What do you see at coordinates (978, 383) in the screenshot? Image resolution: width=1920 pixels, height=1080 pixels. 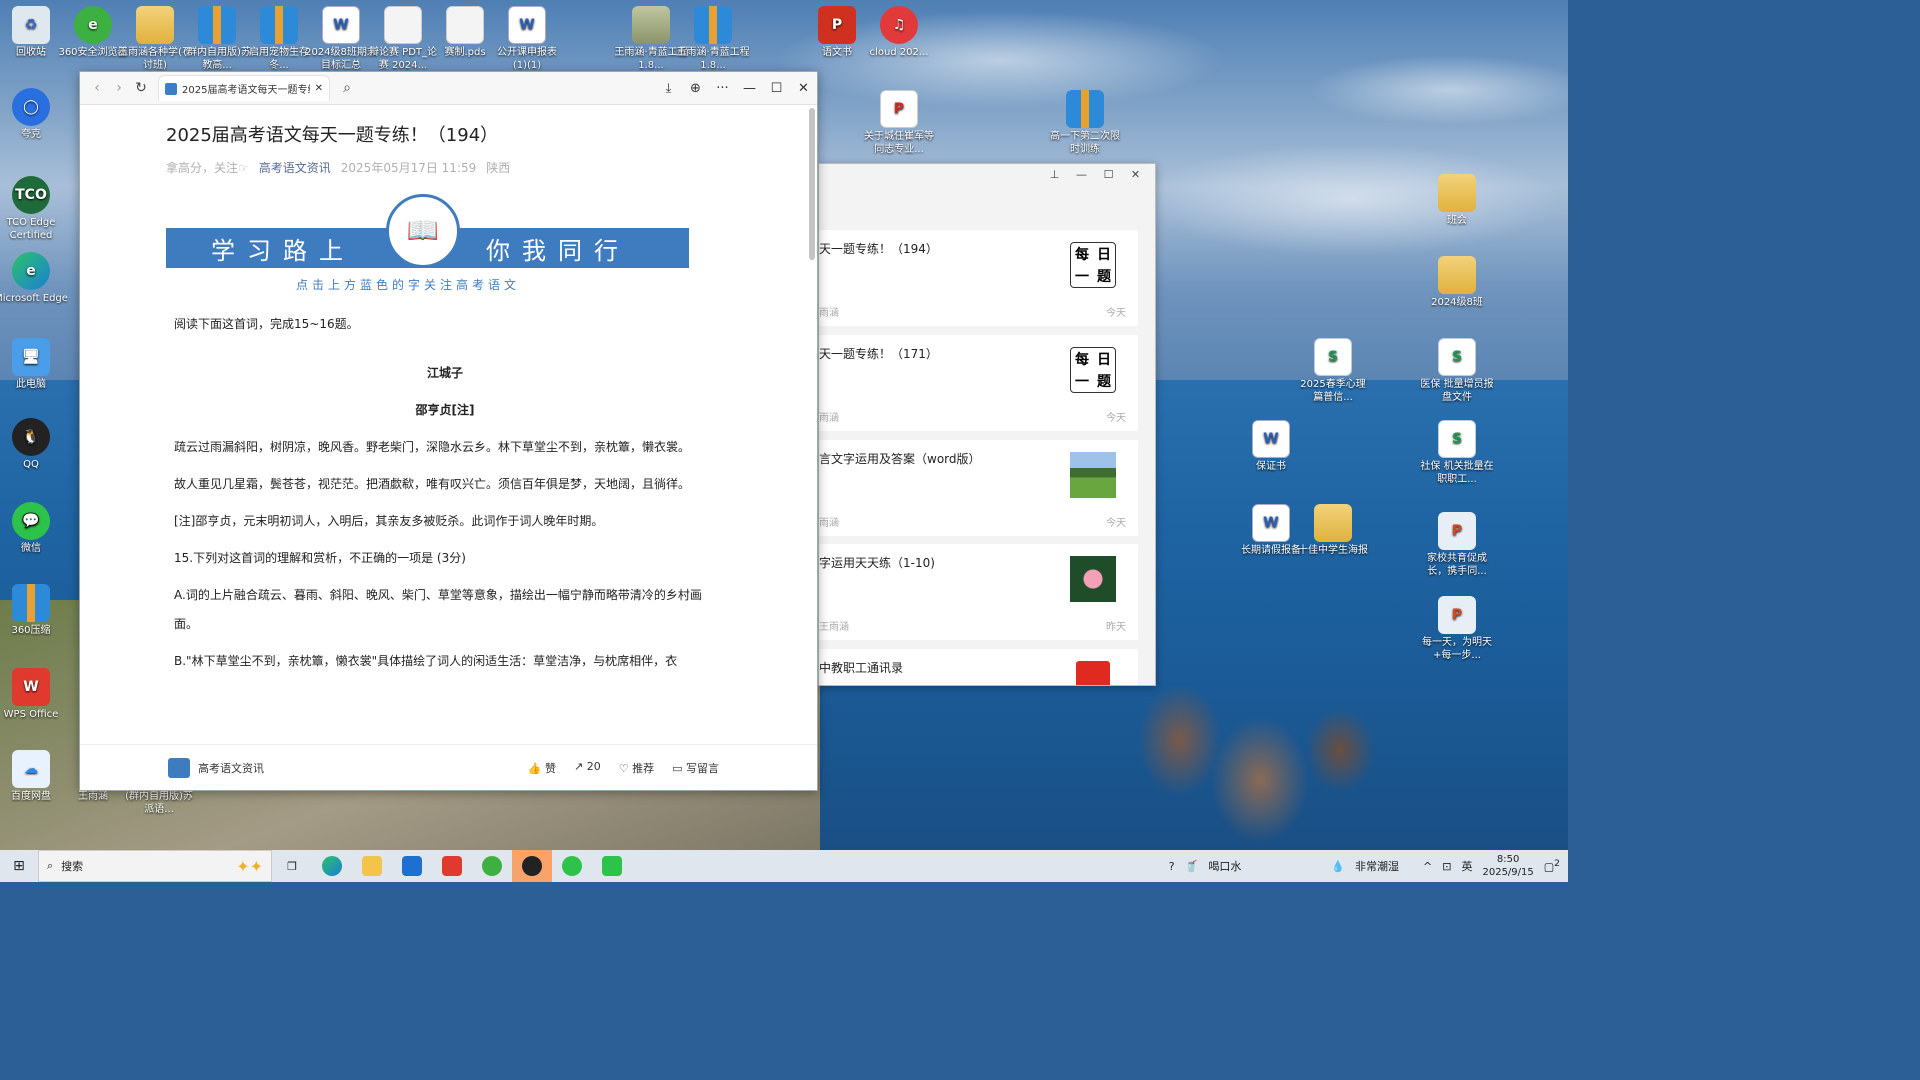 I see `article-card: 天一题专练！（171） 每日一题 雨涵 今天` at bounding box center [978, 383].